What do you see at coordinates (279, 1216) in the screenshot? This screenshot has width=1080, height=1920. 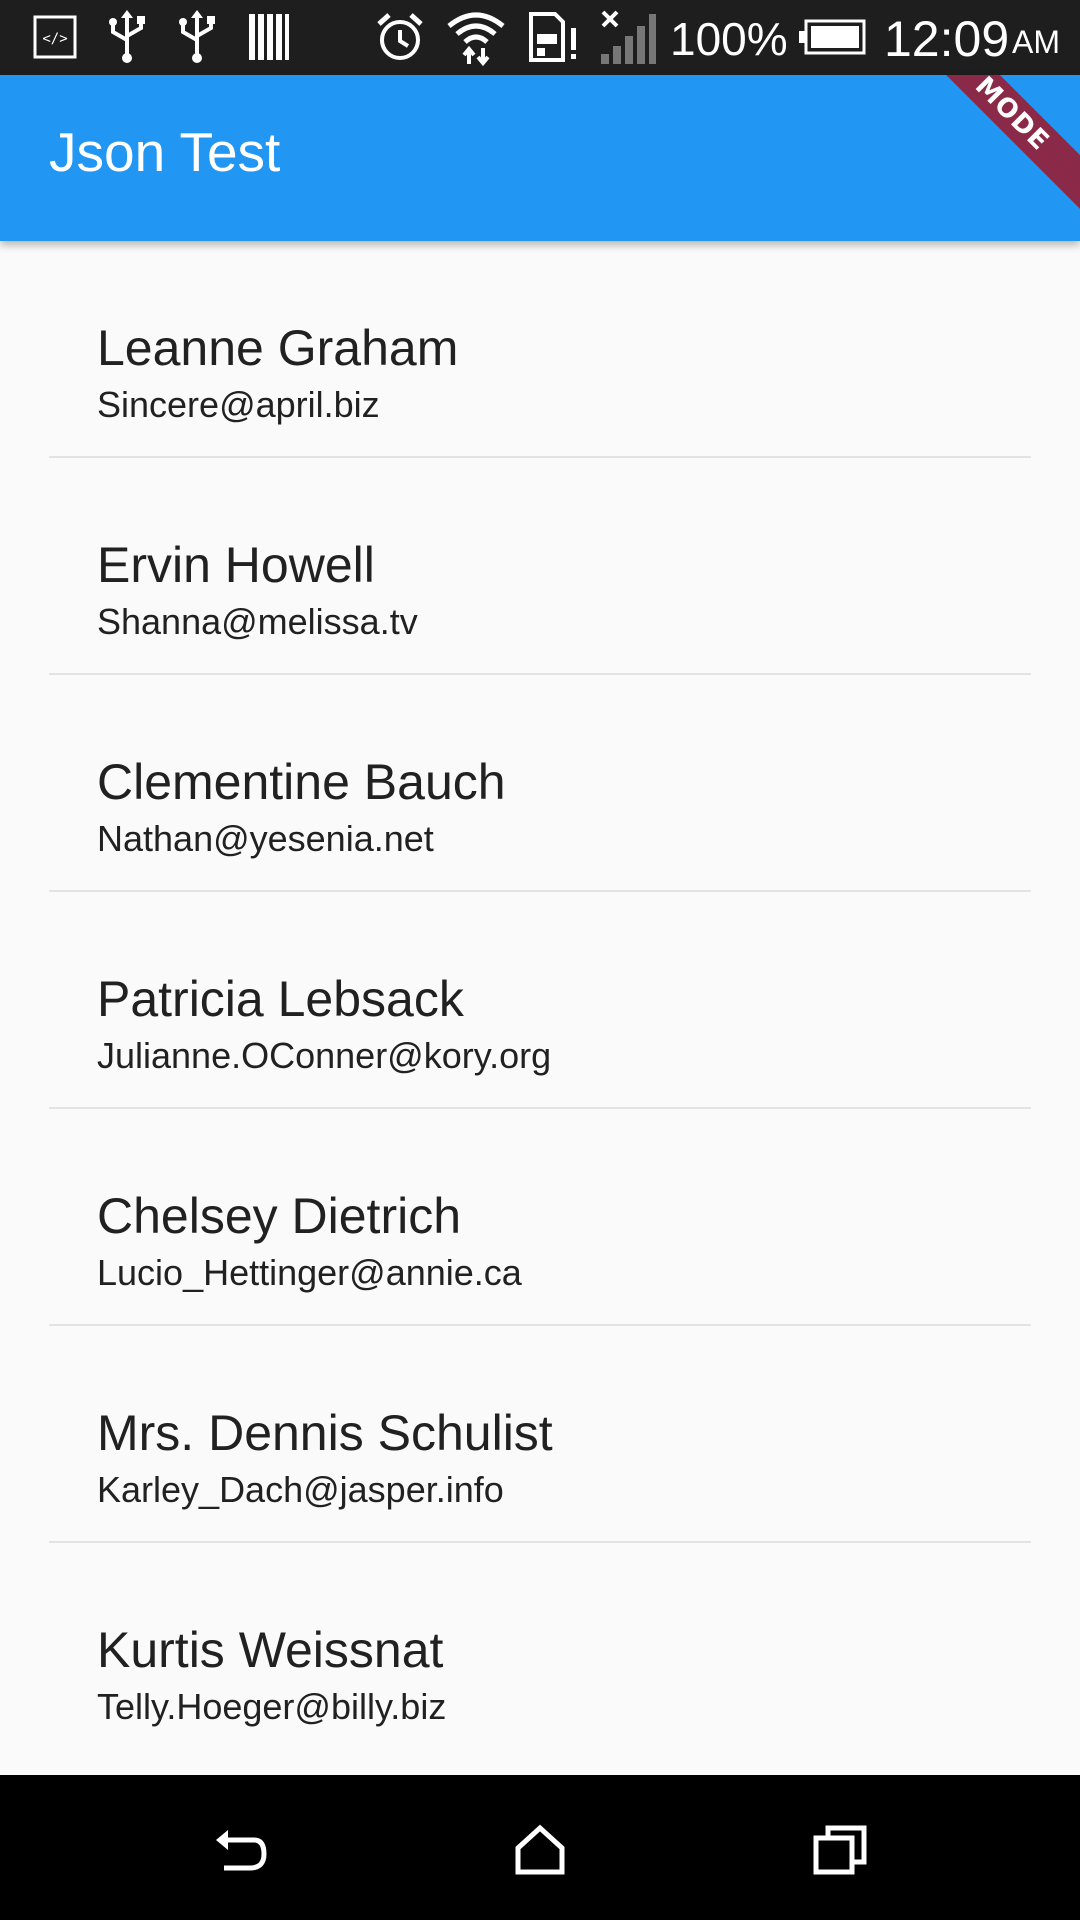 I see `user-name: Chelsey Dietrich` at bounding box center [279, 1216].